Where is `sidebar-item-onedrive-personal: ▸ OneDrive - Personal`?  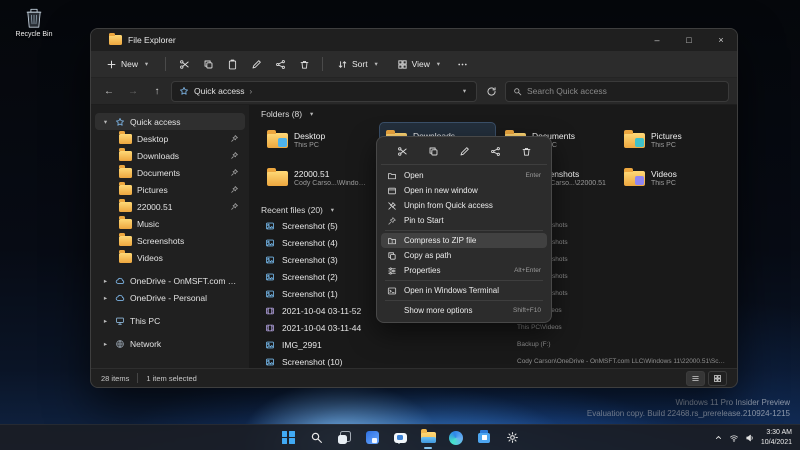 sidebar-item-onedrive-personal: ▸ OneDrive - Personal is located at coordinates (170, 297).